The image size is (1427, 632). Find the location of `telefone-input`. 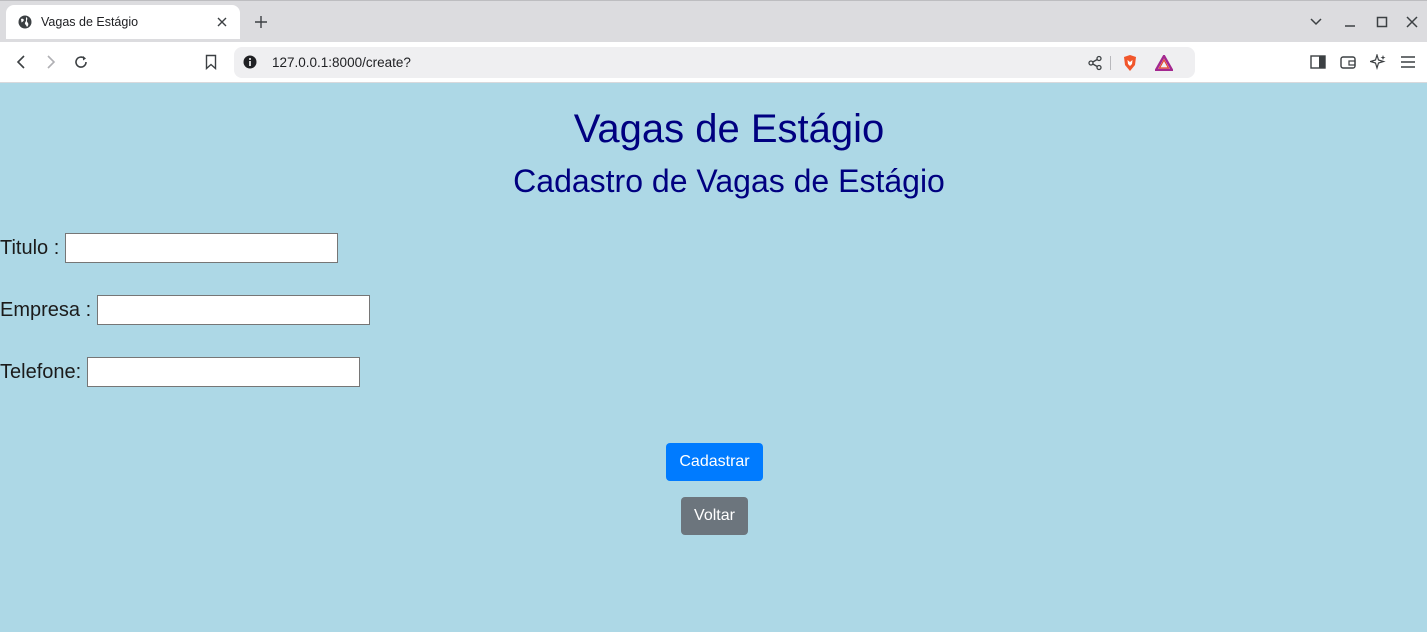

telefone-input is located at coordinates (224, 372).